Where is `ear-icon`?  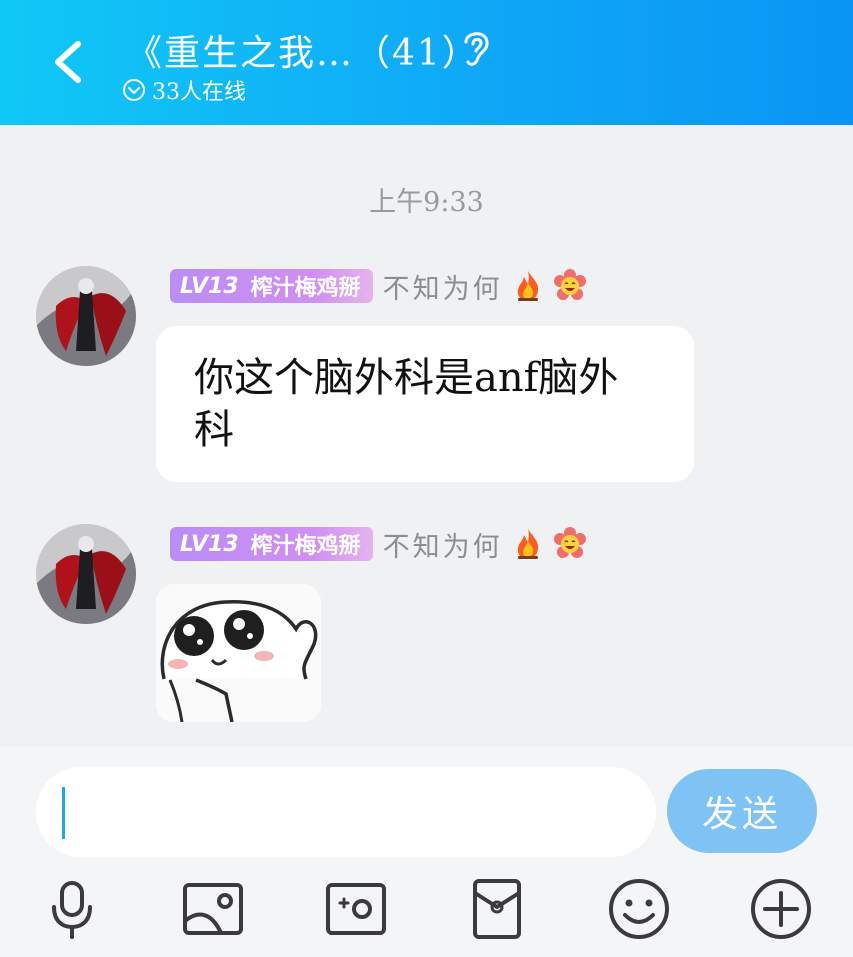
ear-icon is located at coordinates (476, 48).